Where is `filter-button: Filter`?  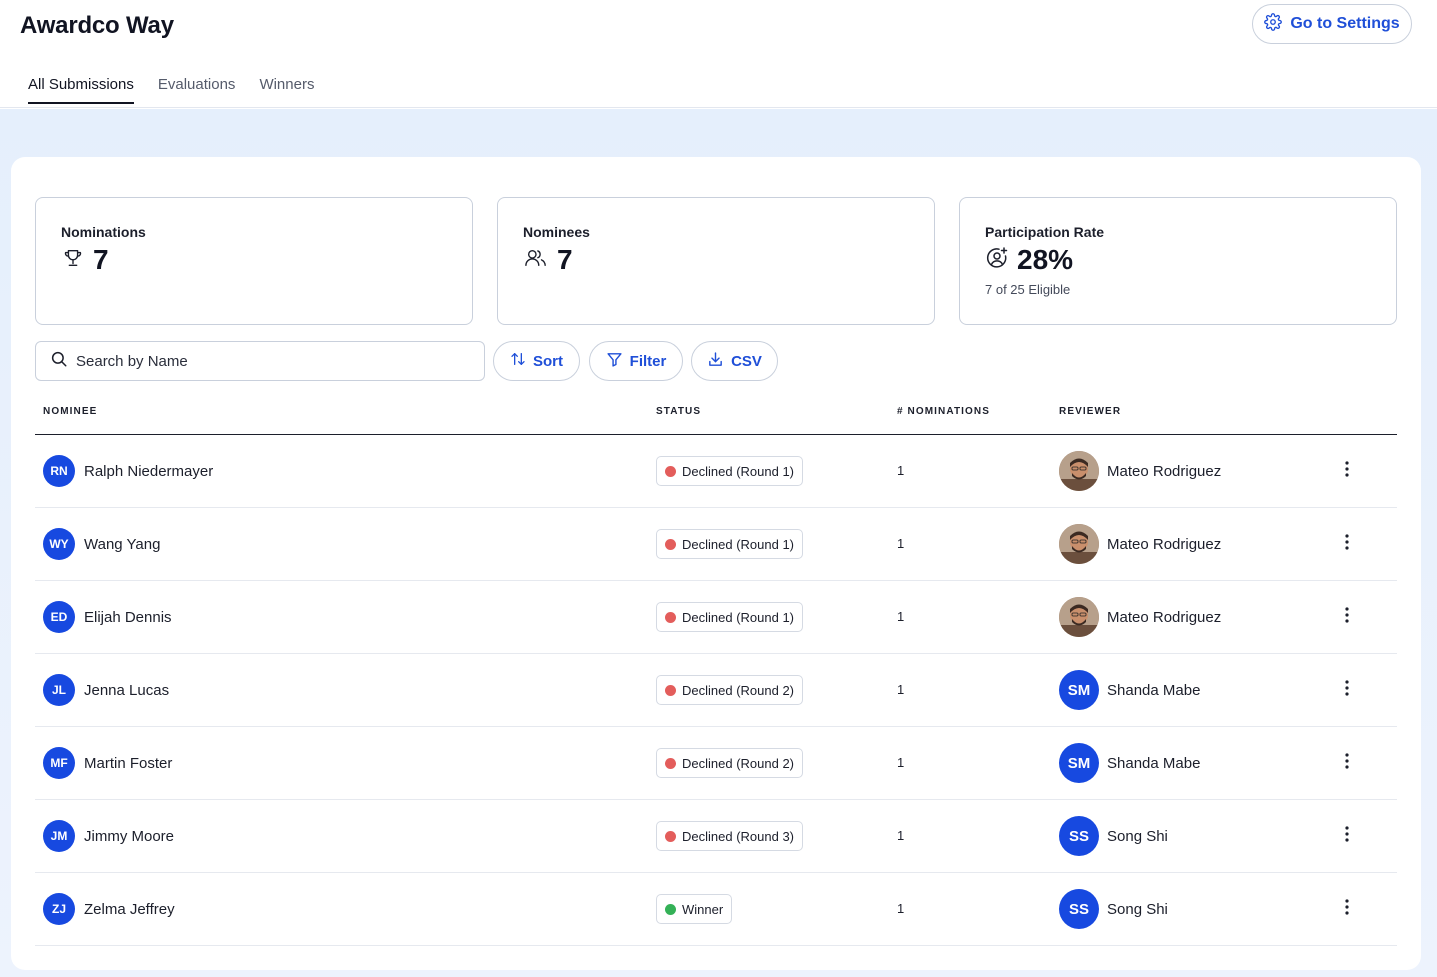
filter-button: Filter is located at coordinates (636, 361).